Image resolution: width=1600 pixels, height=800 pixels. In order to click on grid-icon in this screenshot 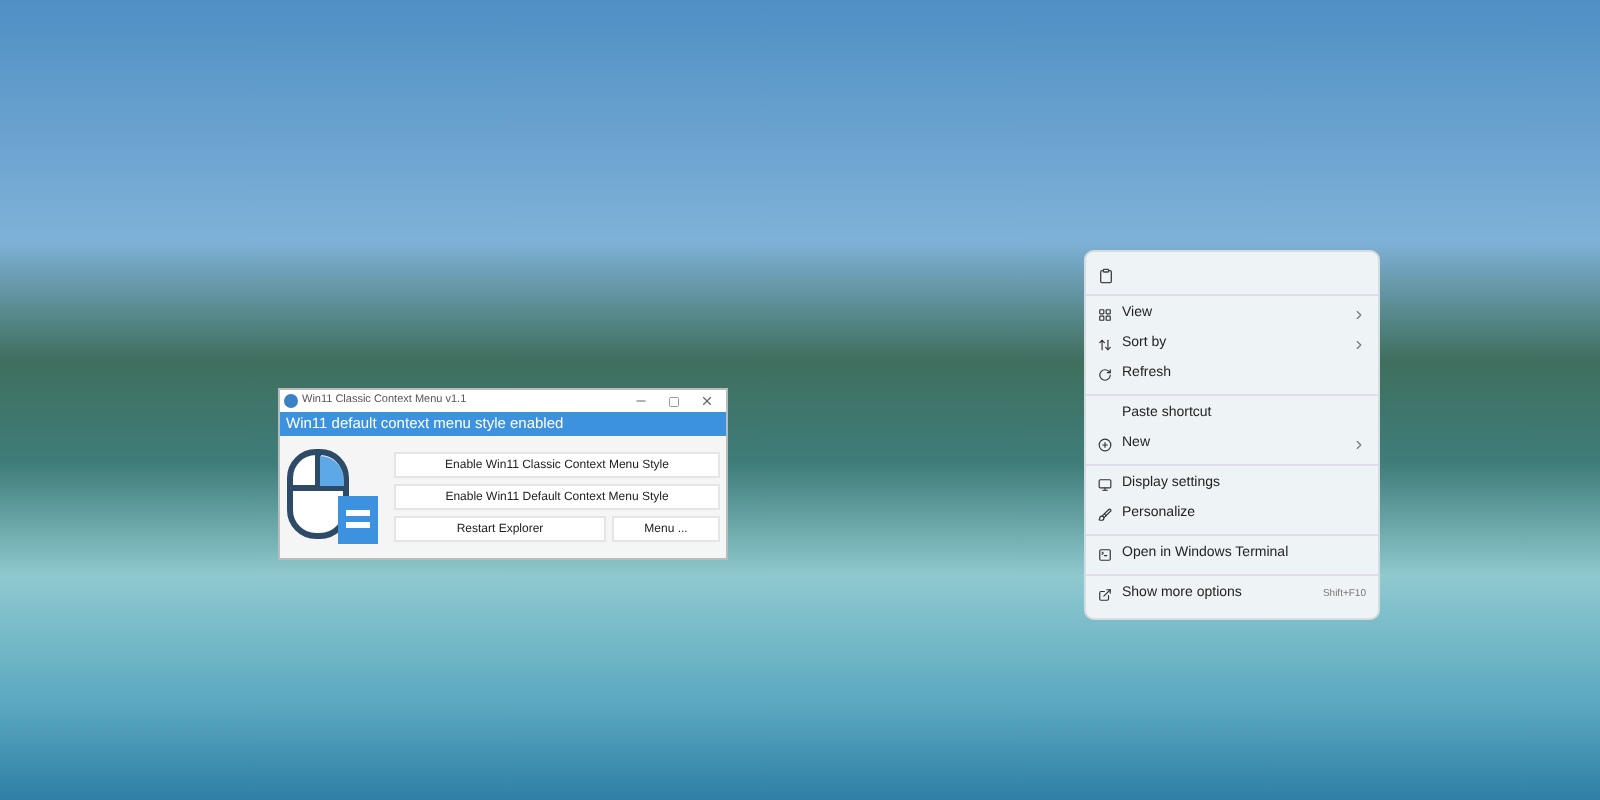, I will do `click(1105, 315)`.